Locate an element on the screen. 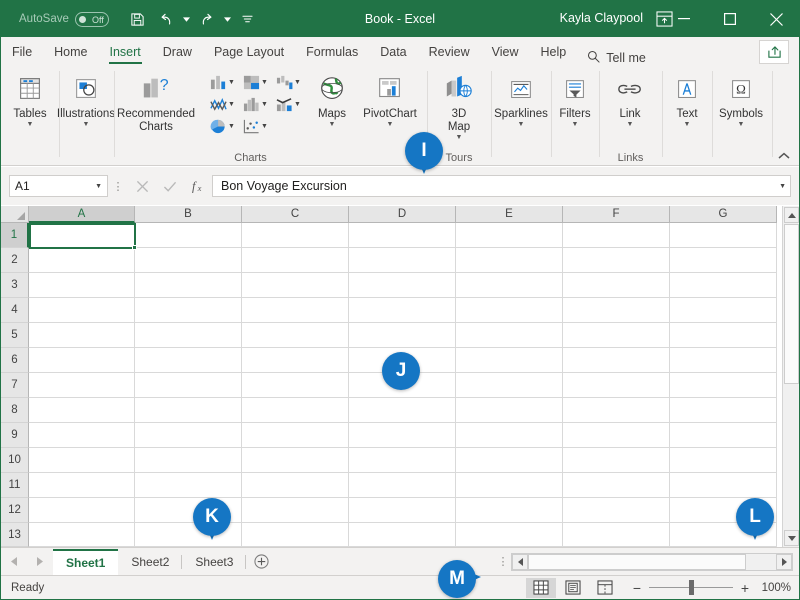 This screenshot has height=600, width=800. column-header-d: D is located at coordinates (402, 214).